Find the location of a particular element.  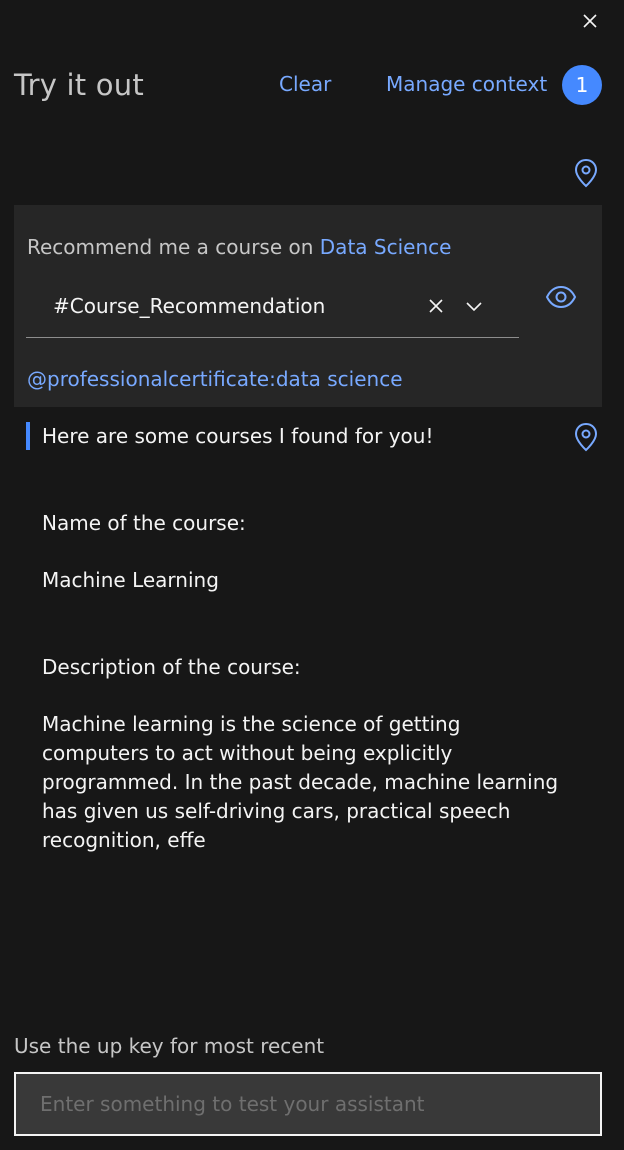

message-input is located at coordinates (308, 1104).